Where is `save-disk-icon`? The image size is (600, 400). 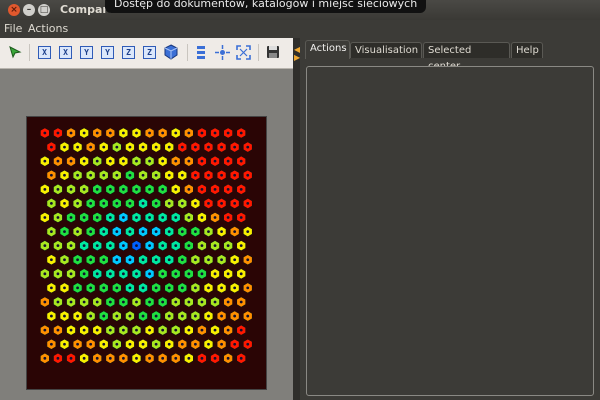
save-disk-icon is located at coordinates (273, 52).